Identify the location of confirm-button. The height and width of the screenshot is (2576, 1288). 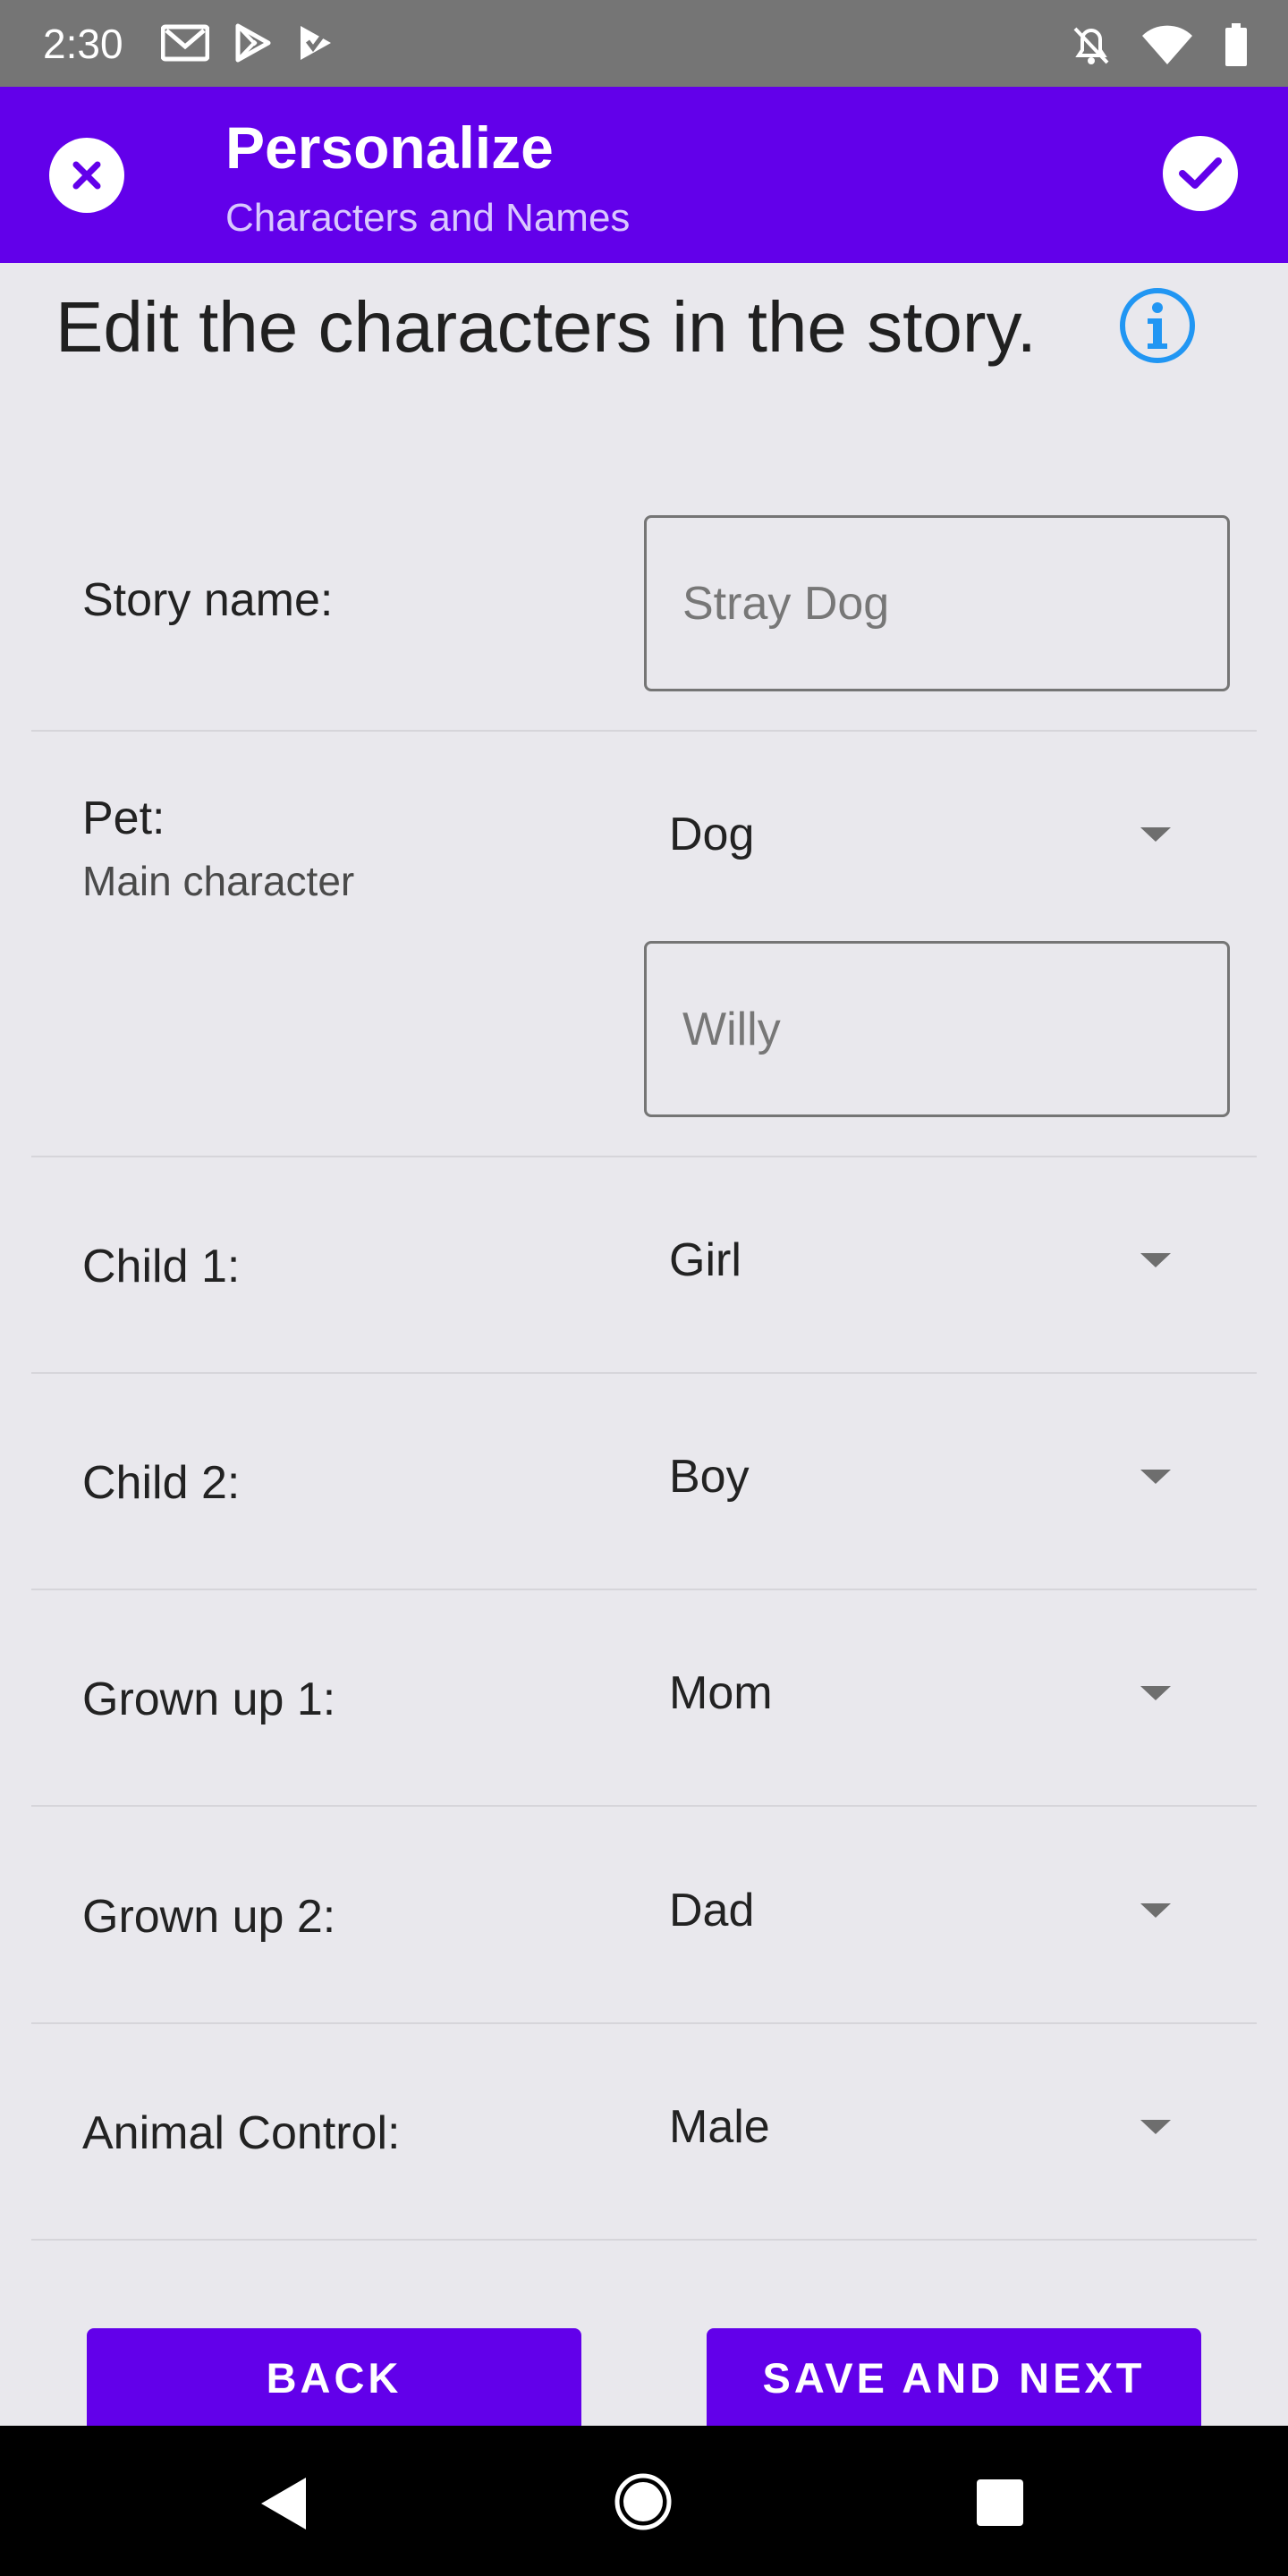
(1200, 173).